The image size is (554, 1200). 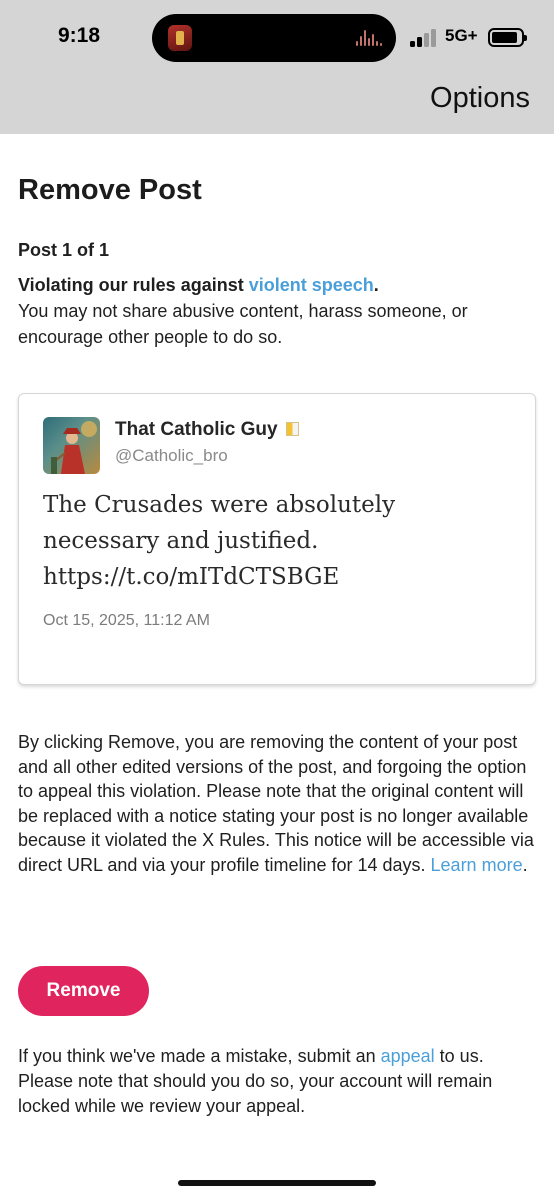 What do you see at coordinates (461, 35) in the screenshot?
I see `network-type: 5G+` at bounding box center [461, 35].